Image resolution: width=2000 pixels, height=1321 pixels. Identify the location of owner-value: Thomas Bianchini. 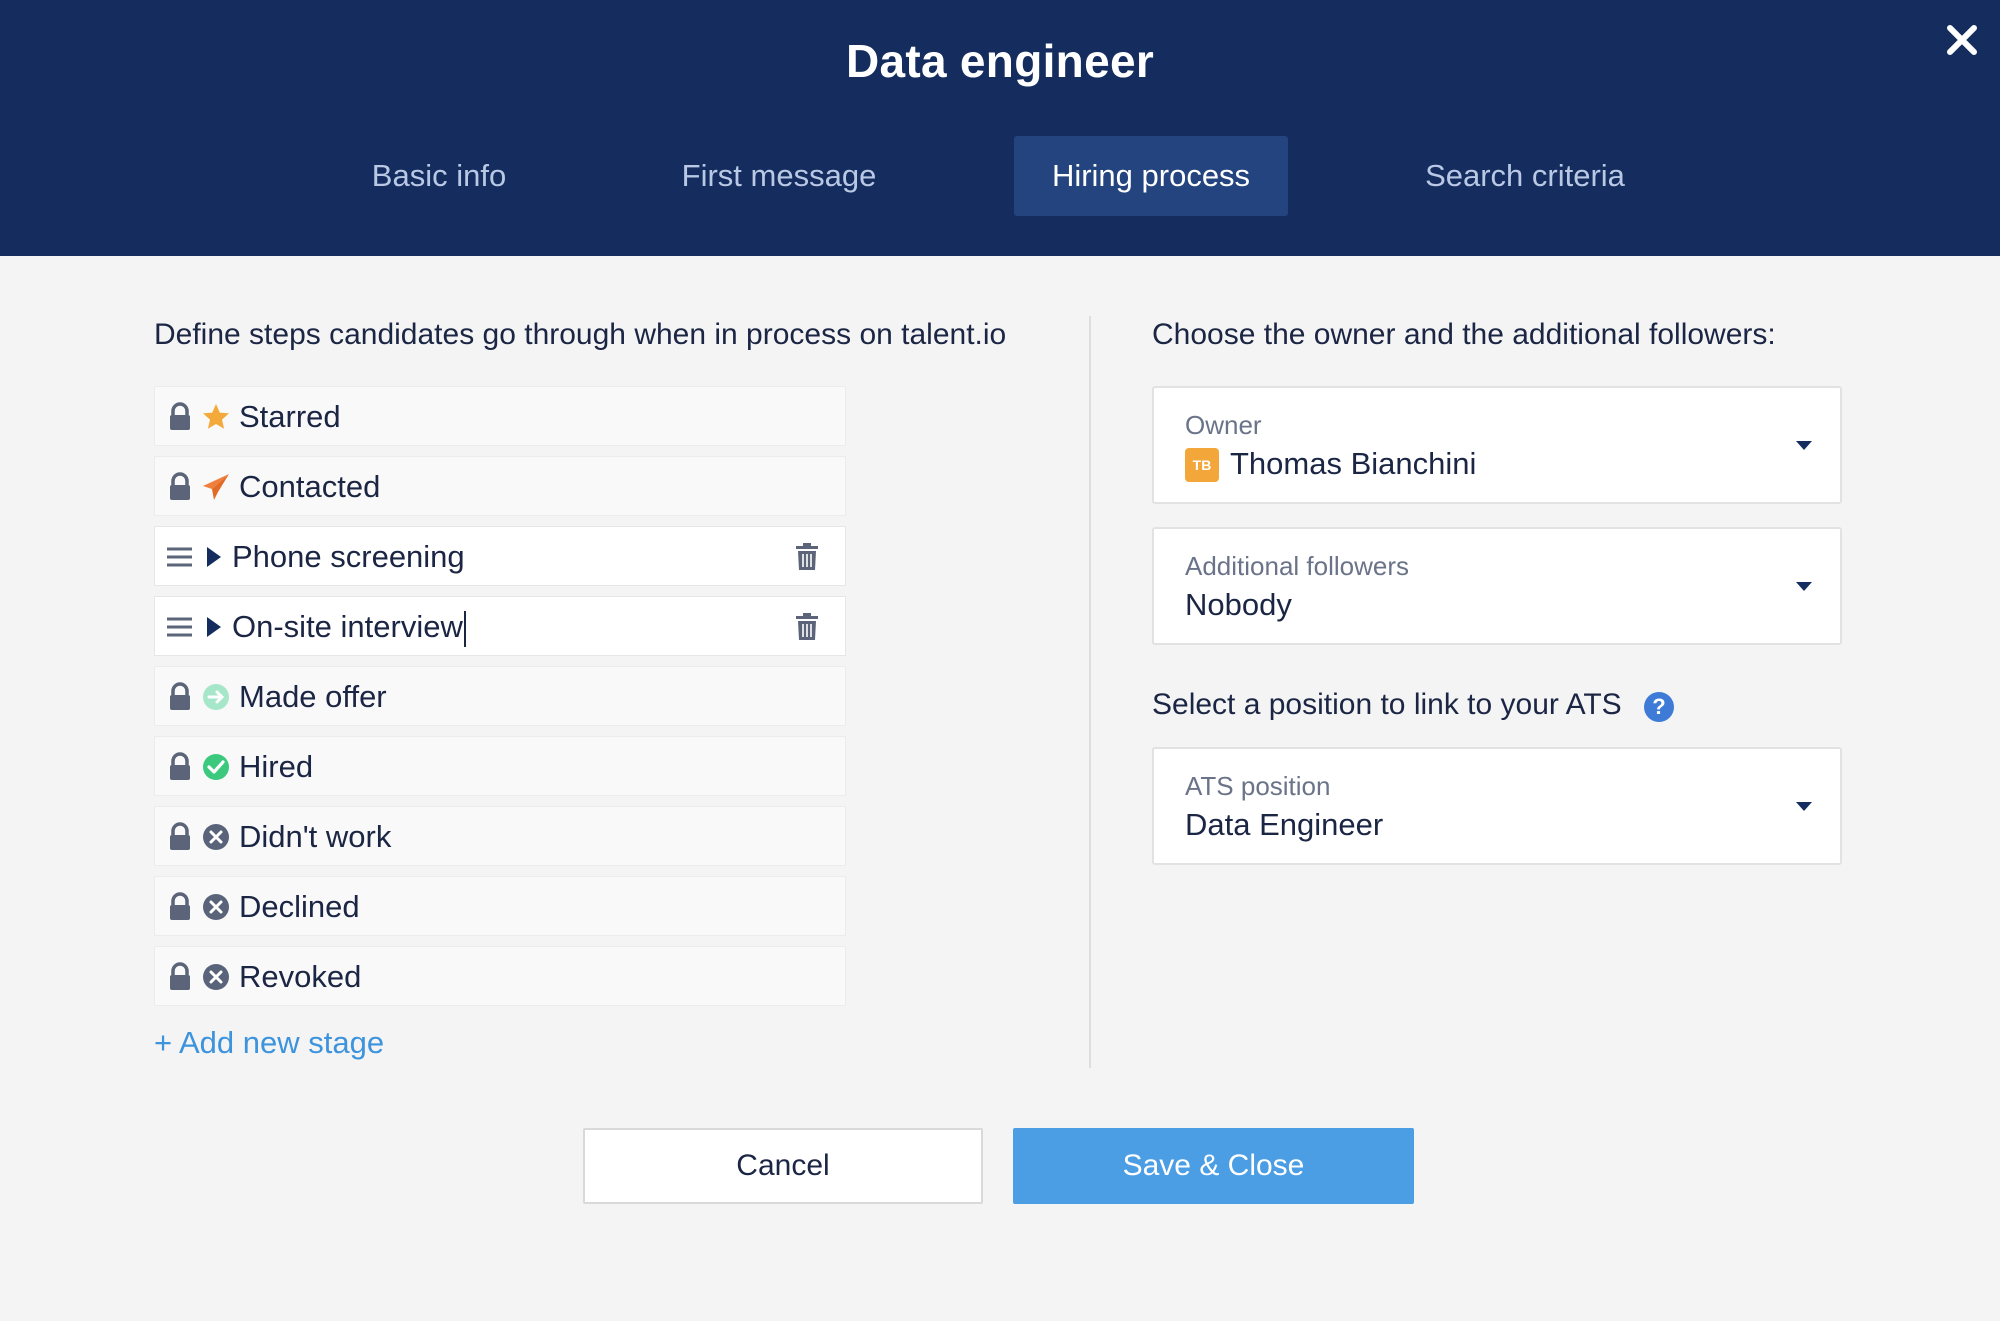
(1353, 463).